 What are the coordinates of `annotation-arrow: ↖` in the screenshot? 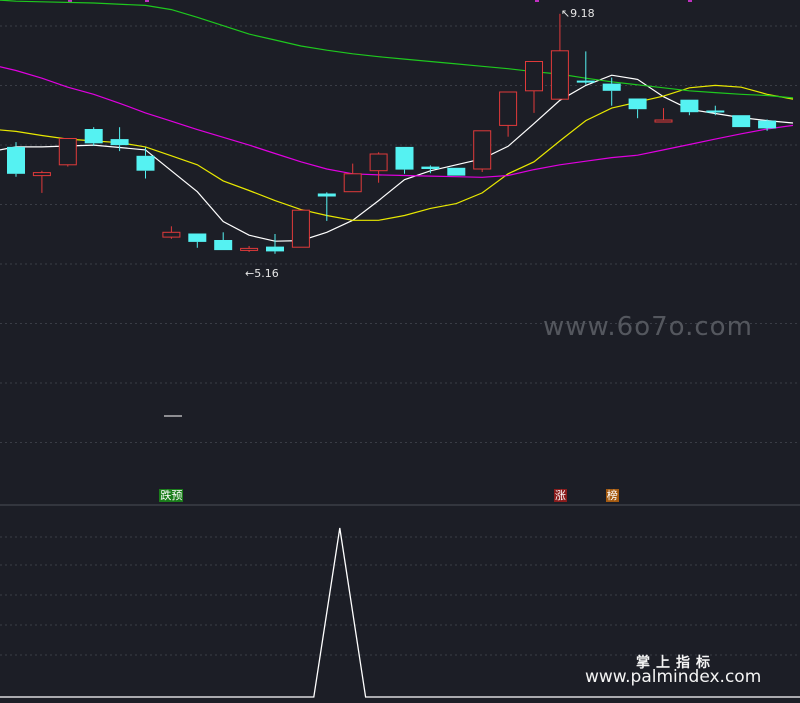 It's located at (565, 13).